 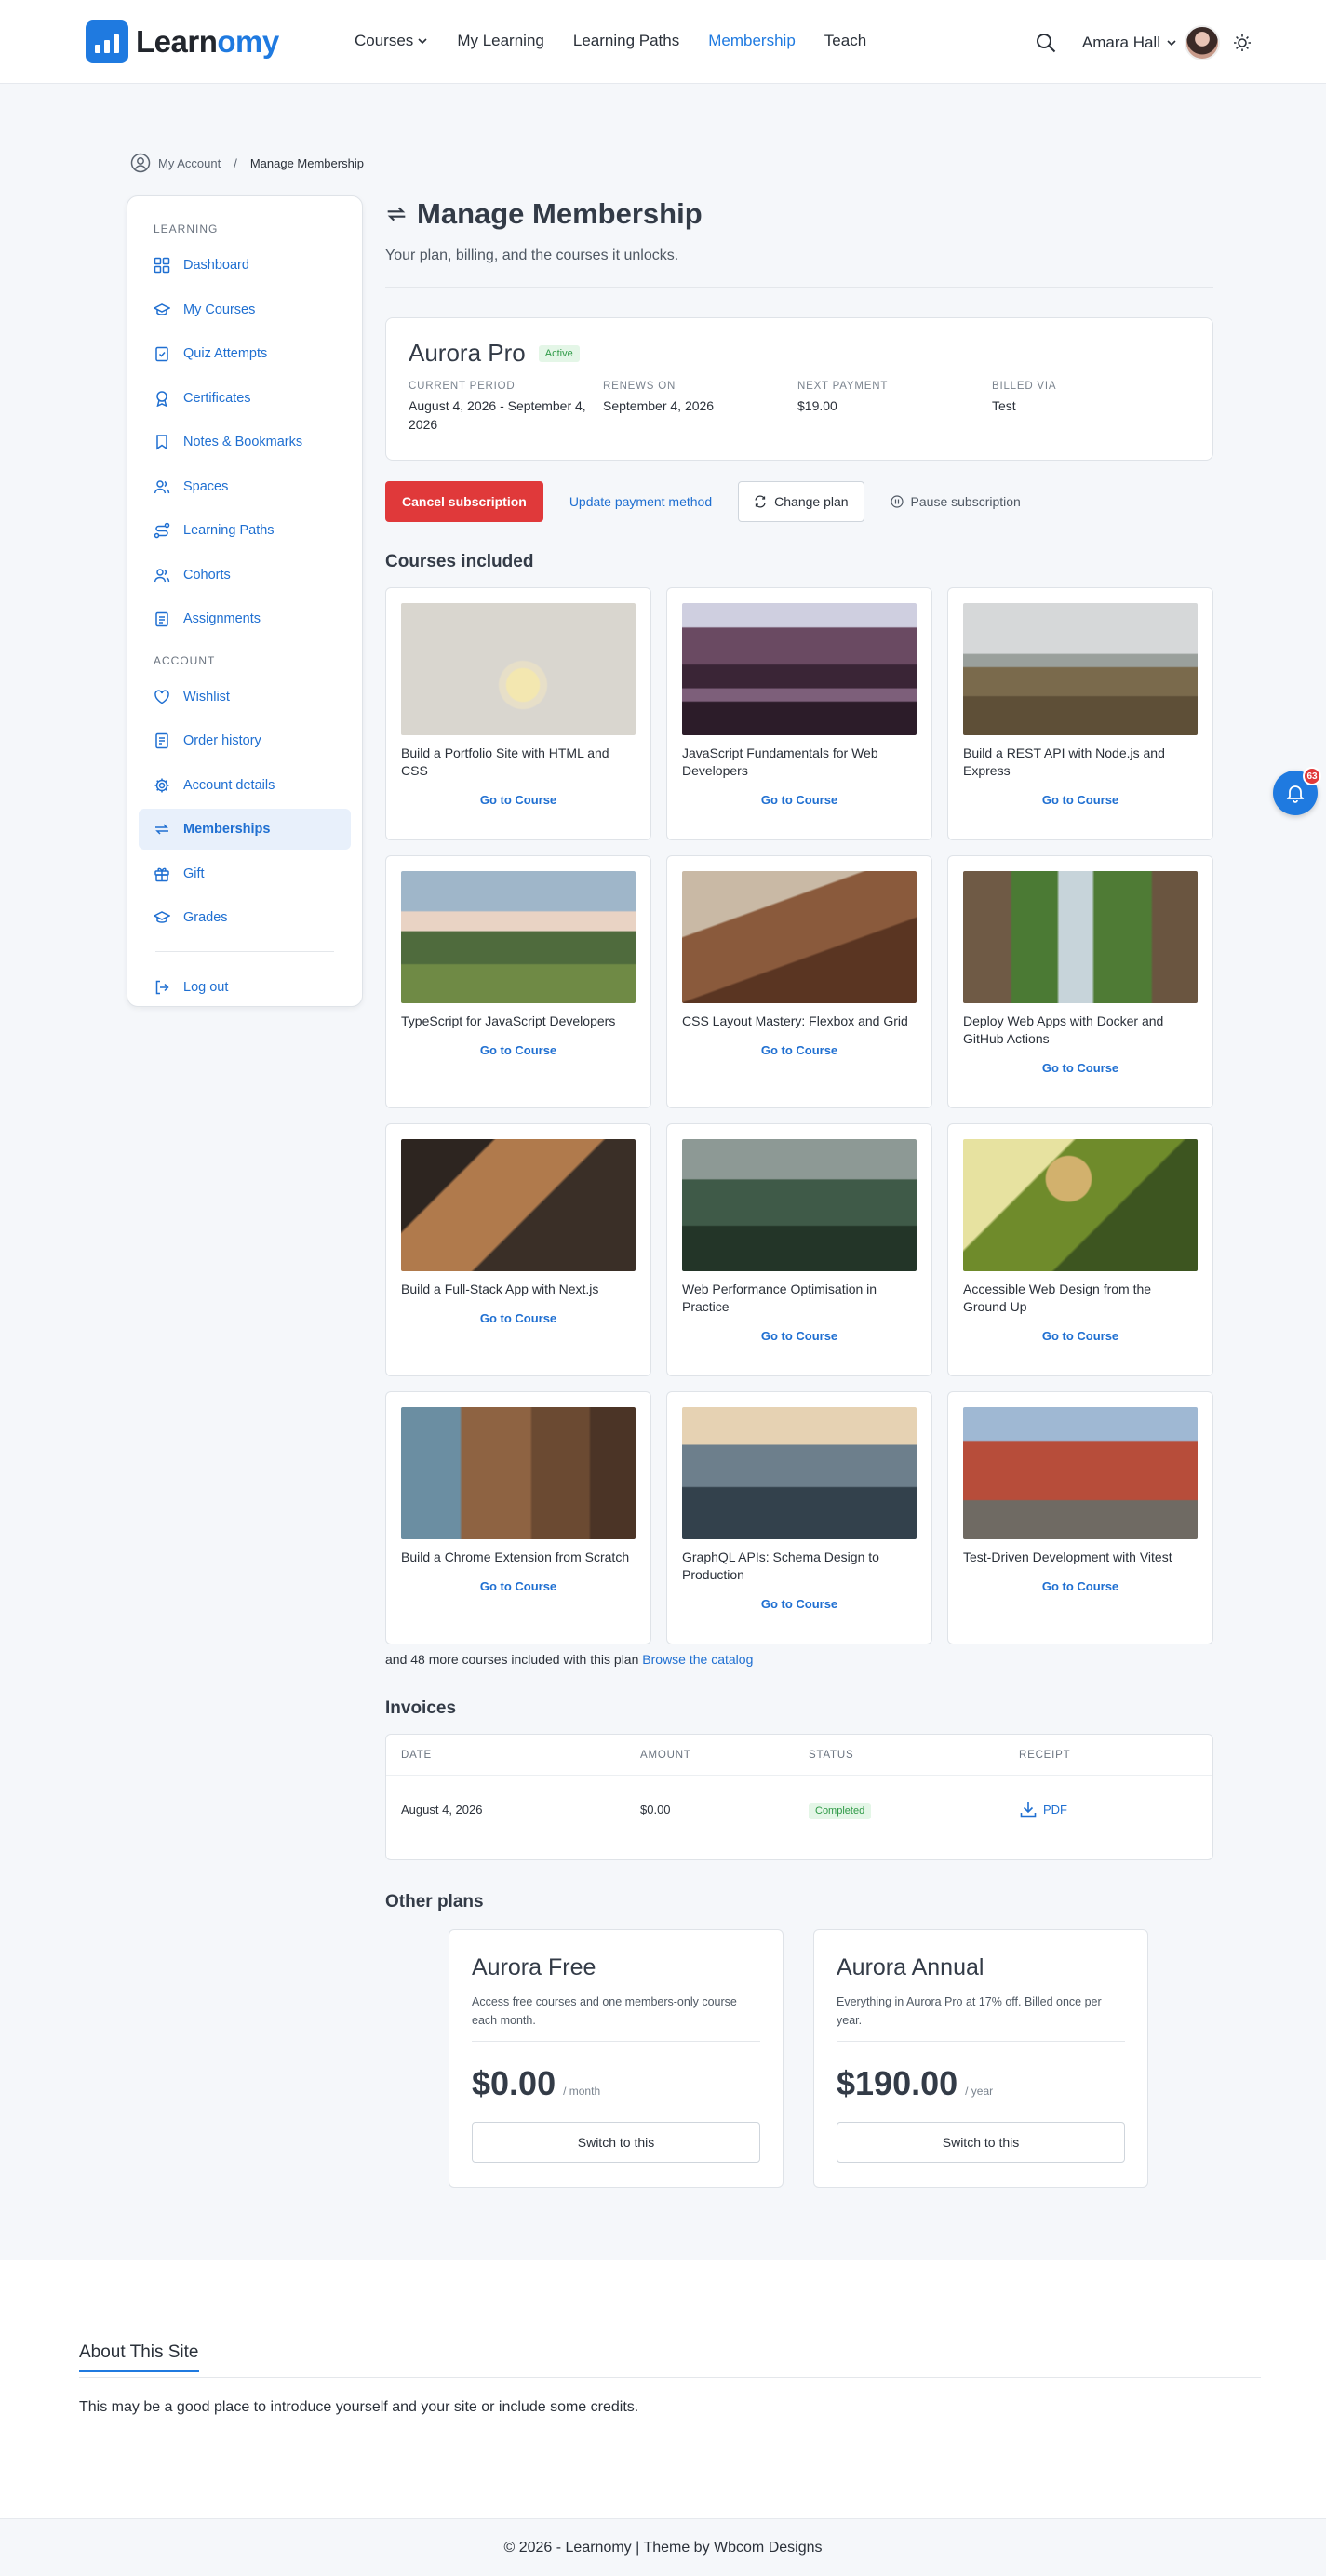 What do you see at coordinates (845, 41) in the screenshot?
I see `nav-teach: Teach` at bounding box center [845, 41].